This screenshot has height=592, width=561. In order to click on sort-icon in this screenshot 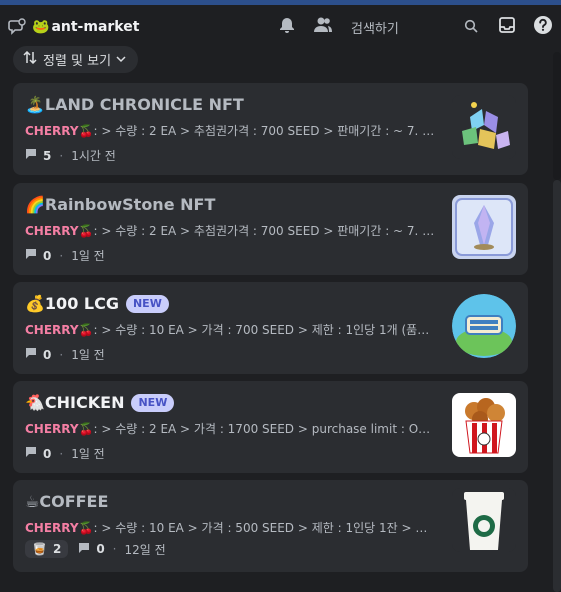, I will do `click(30, 59)`.